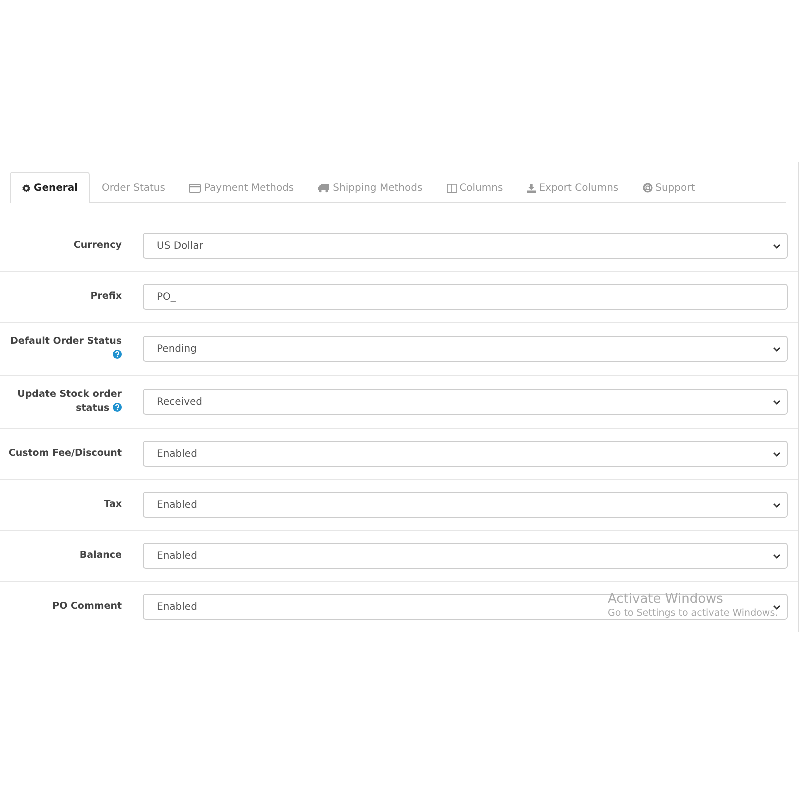 Image resolution: width=800 pixels, height=800 pixels. What do you see at coordinates (465, 349) in the screenshot?
I see `select-field: Pending` at bounding box center [465, 349].